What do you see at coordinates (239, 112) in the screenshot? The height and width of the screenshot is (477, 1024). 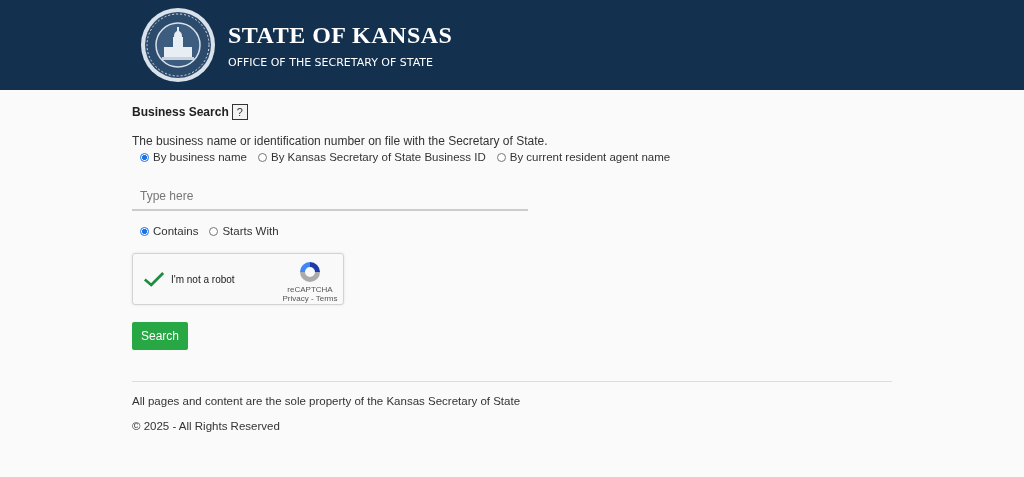 I see `help-button: ?` at bounding box center [239, 112].